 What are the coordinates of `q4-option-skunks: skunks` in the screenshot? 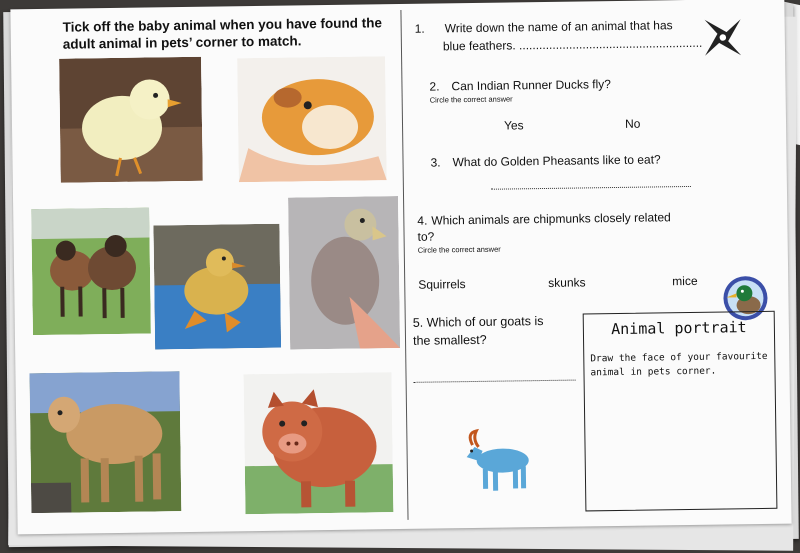 It's located at (567, 282).